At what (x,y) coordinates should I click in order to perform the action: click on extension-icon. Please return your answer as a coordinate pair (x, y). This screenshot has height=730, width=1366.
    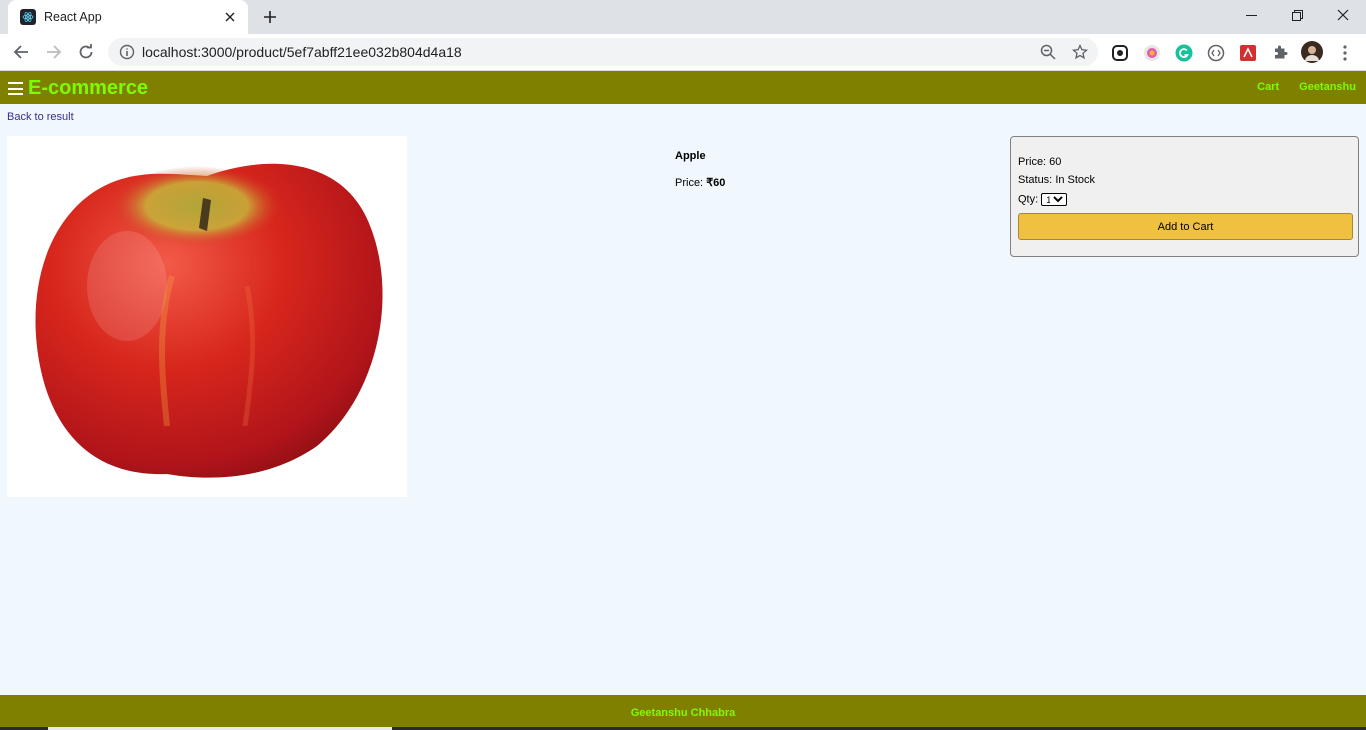
    Looking at the image, I should click on (1120, 53).